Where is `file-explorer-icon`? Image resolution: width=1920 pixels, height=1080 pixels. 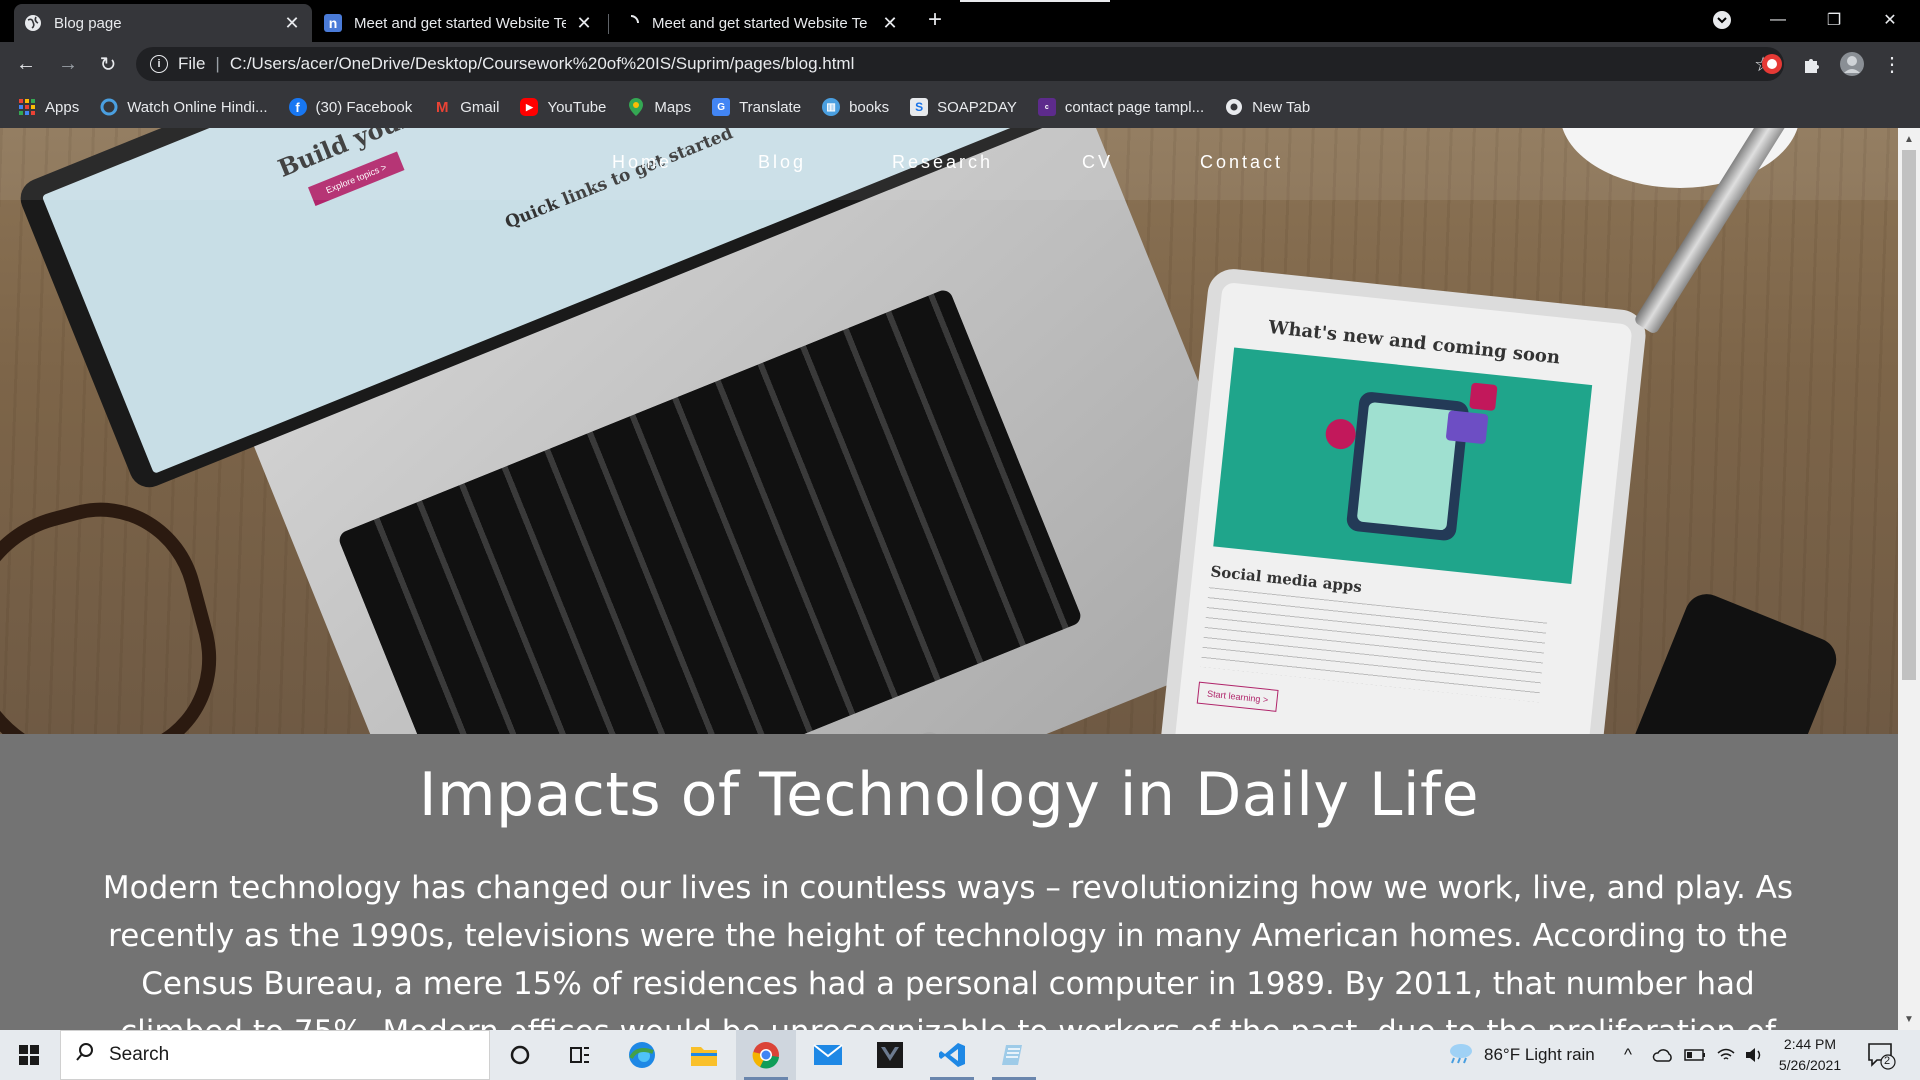
file-explorer-icon is located at coordinates (704, 1055).